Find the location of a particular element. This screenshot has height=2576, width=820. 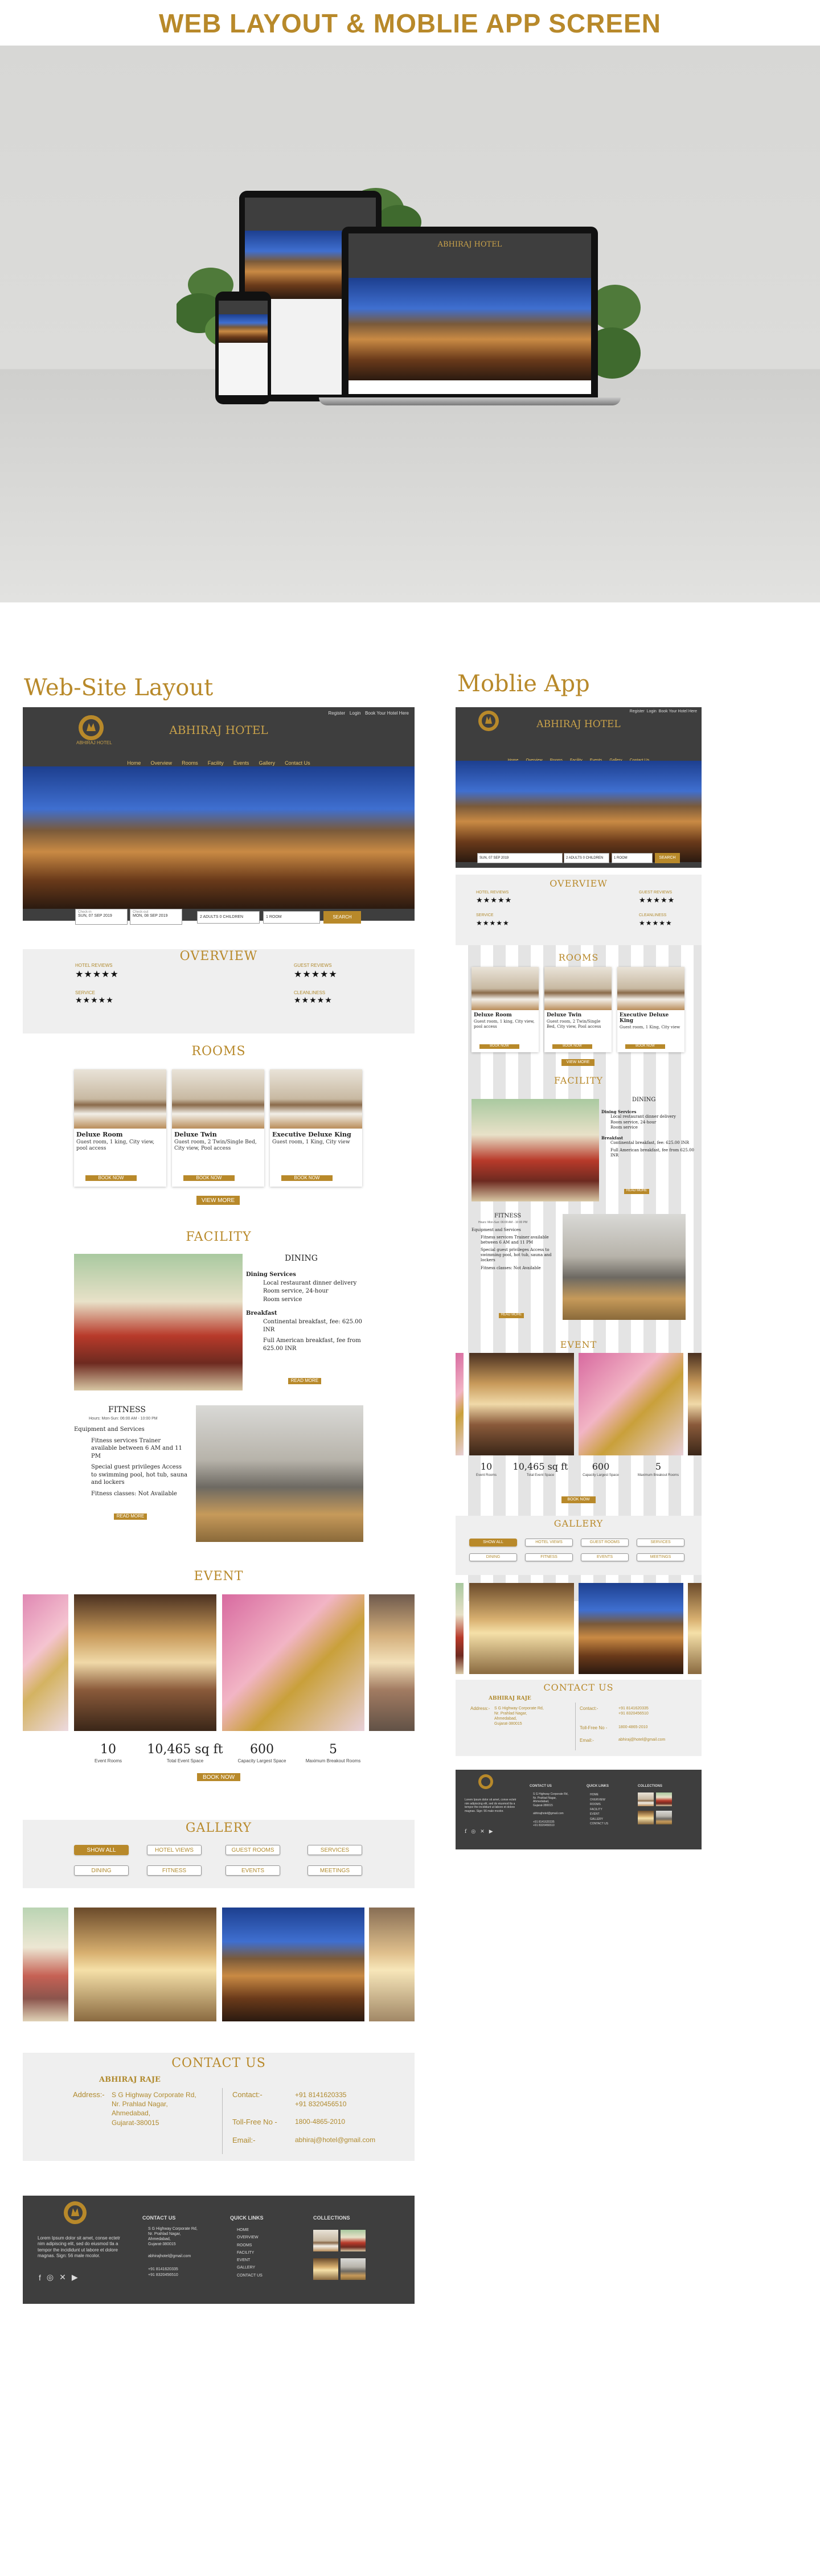

footer-quick-links-heading: QUICK LINKS is located at coordinates (247, 2218).